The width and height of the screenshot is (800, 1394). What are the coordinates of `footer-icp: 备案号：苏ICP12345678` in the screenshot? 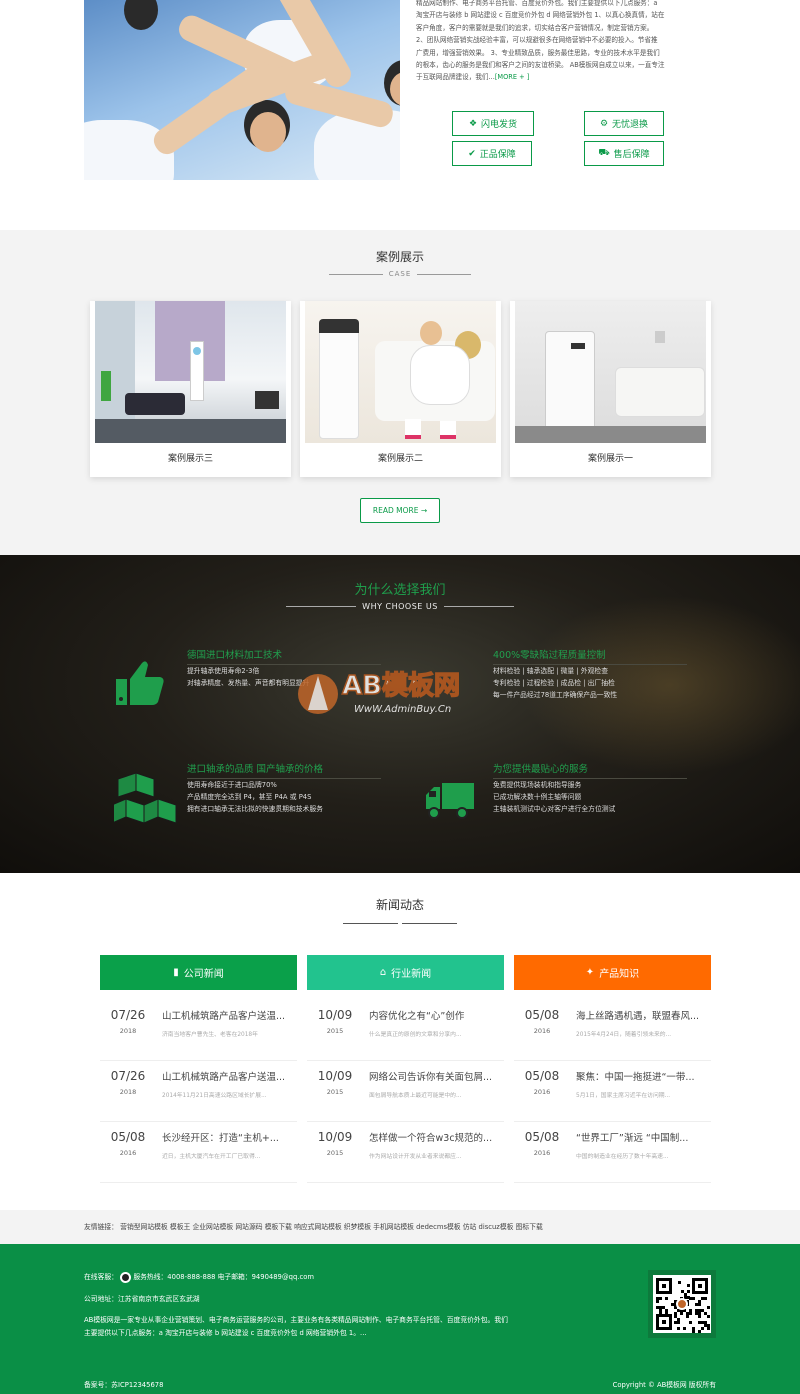 It's located at (124, 1385).